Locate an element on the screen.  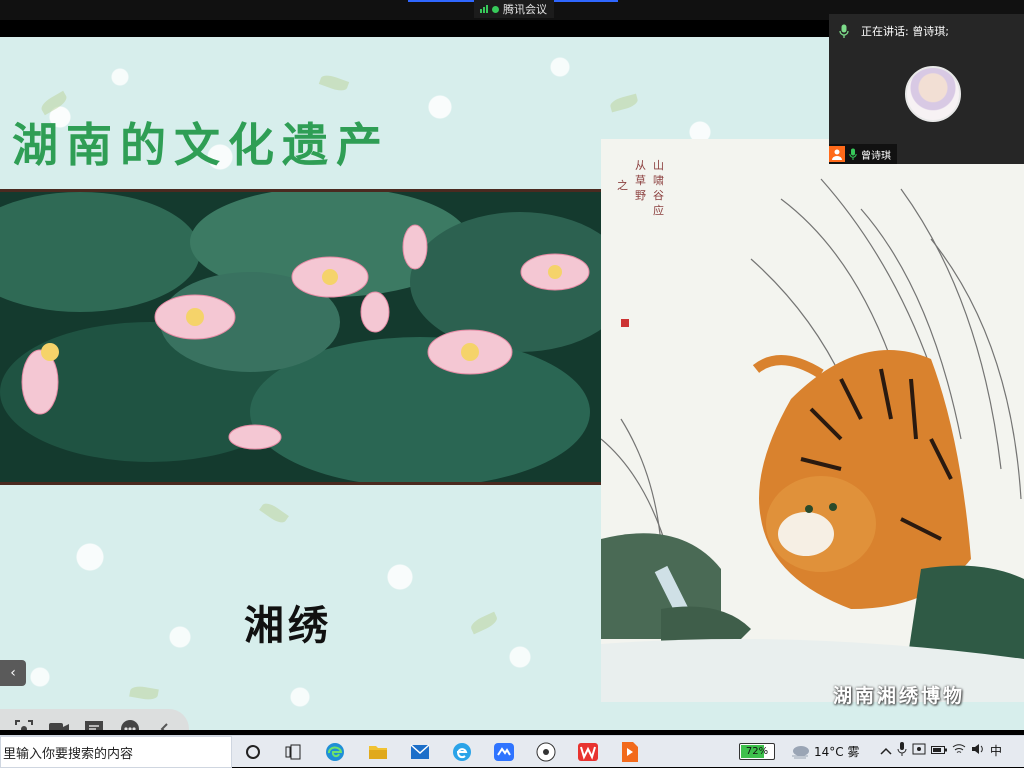
person-icon is located at coordinates (837, 154).